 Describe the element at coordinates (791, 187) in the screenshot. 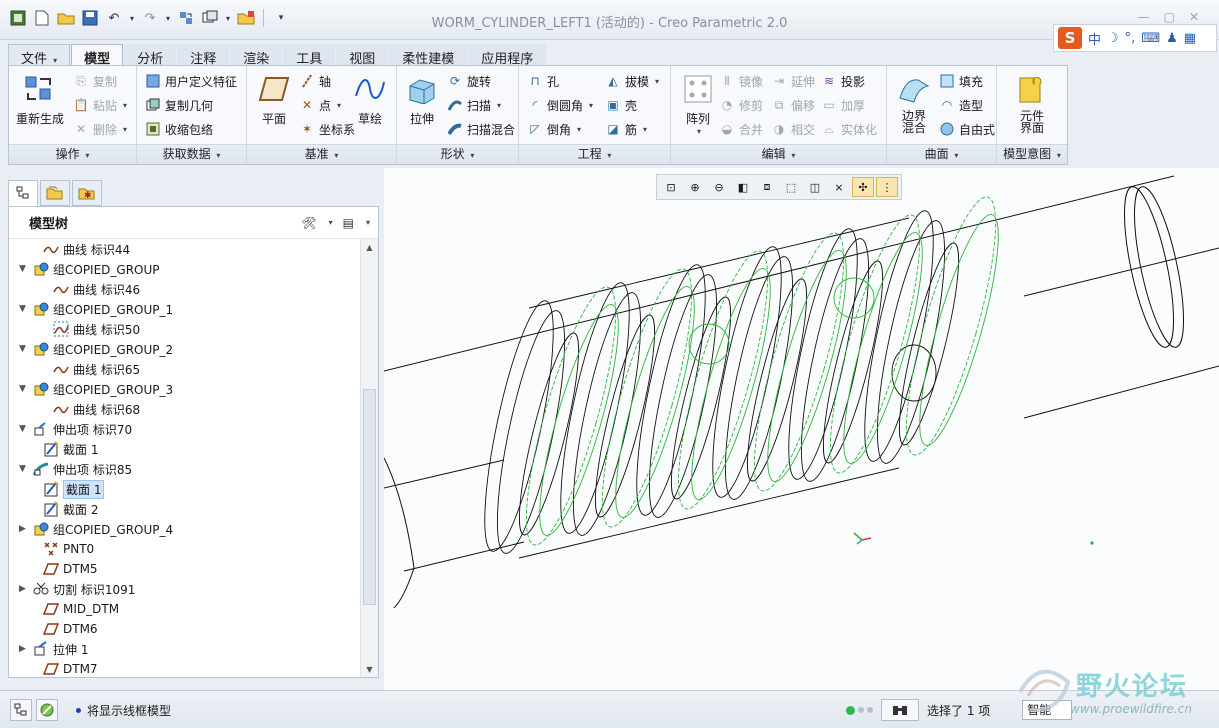

I see `saved-orientations-icon: ⬚` at that location.